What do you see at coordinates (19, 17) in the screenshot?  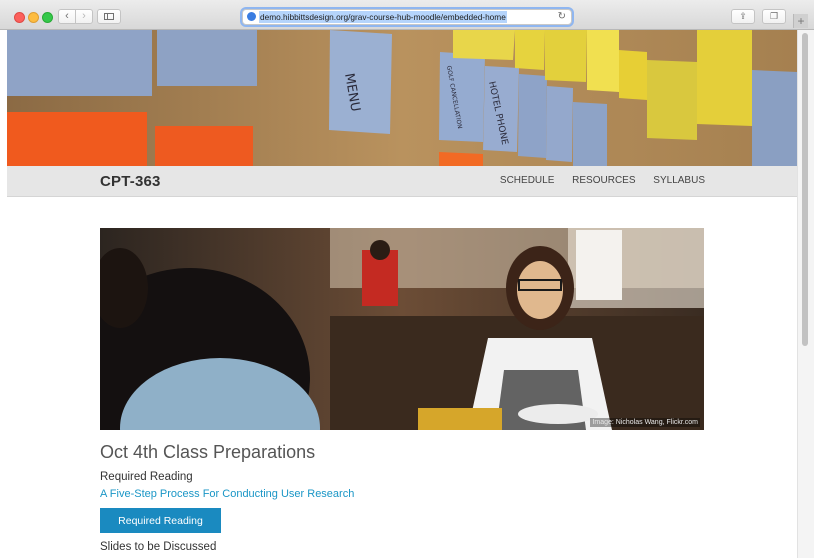 I see `close-window-button` at bounding box center [19, 17].